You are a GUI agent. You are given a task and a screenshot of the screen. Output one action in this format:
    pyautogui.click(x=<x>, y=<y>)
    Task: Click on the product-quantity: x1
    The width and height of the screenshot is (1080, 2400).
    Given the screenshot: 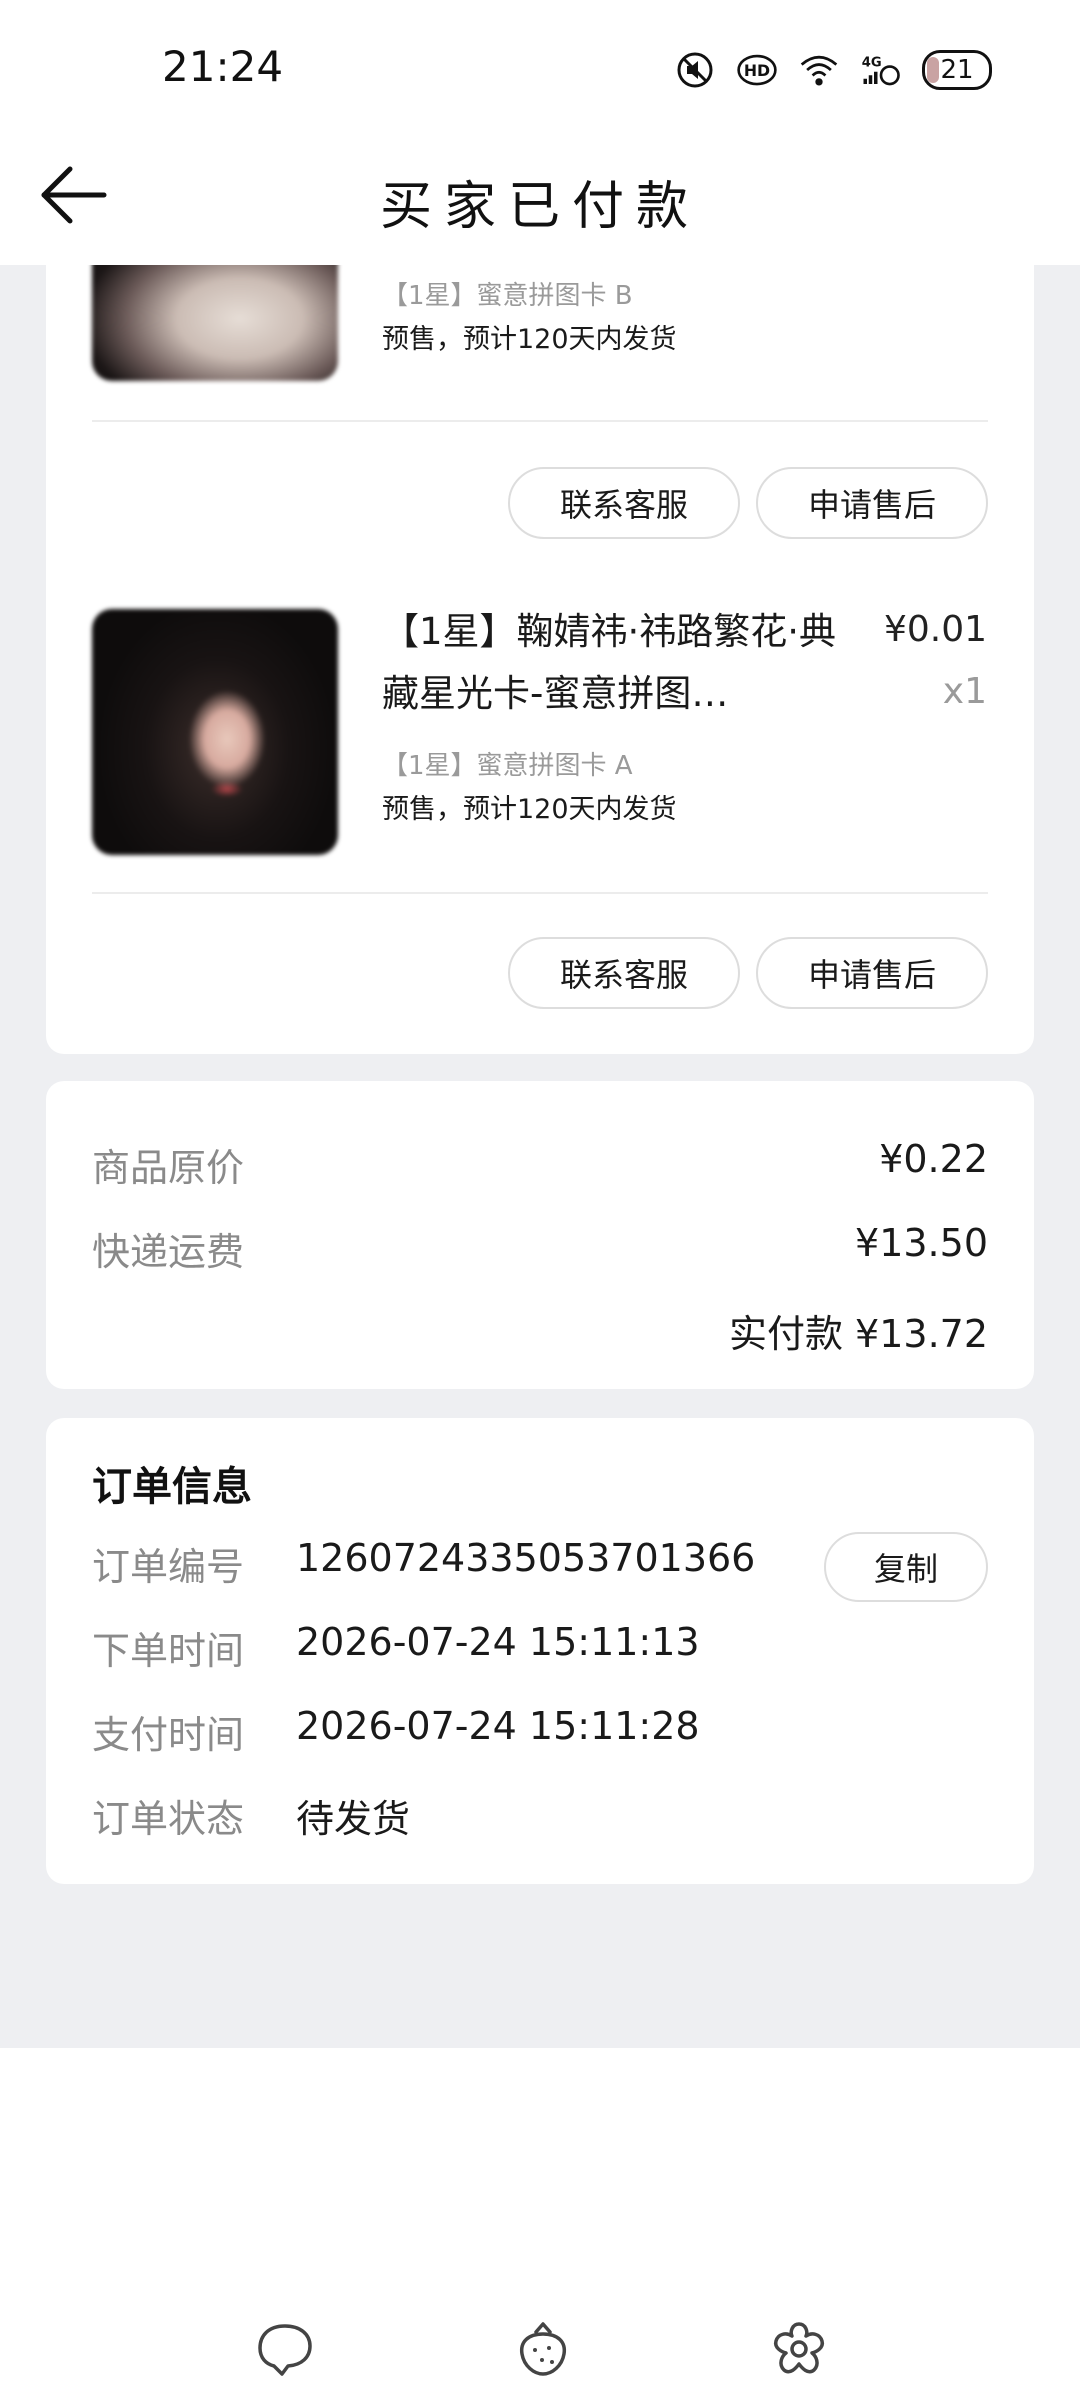 What is the action you would take?
    pyautogui.click(x=964, y=691)
    